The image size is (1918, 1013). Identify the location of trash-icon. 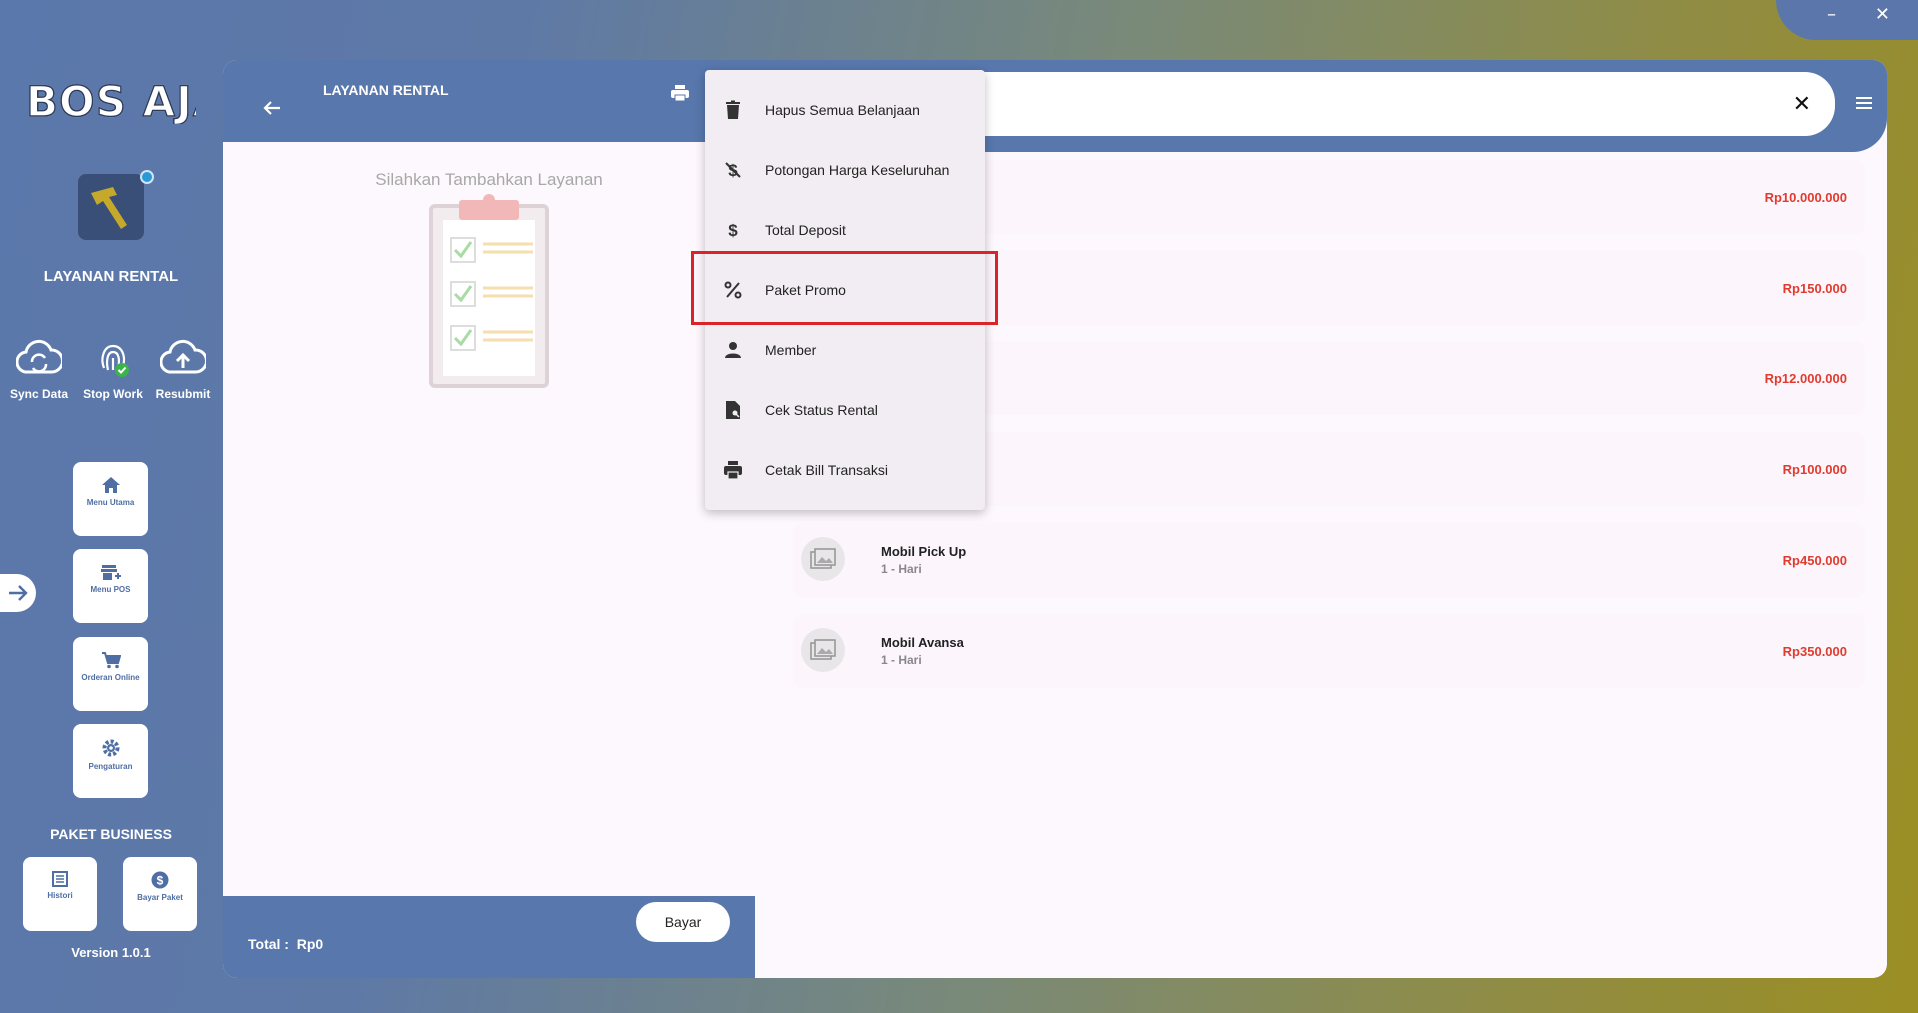
(733, 109).